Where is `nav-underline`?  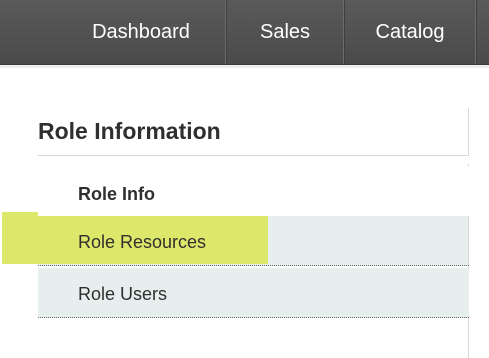 nav-underline is located at coordinates (244, 66).